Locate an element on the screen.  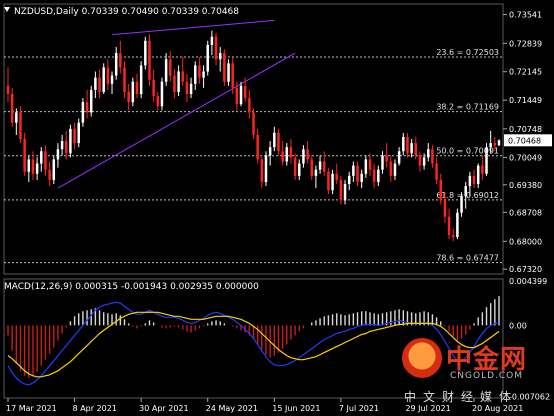
price-tick-label: 0.69380 is located at coordinates (525, 185).